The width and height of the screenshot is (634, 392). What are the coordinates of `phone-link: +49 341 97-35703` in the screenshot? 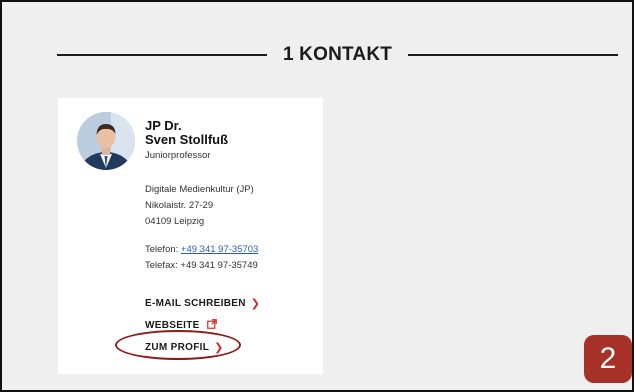 It's located at (219, 249).